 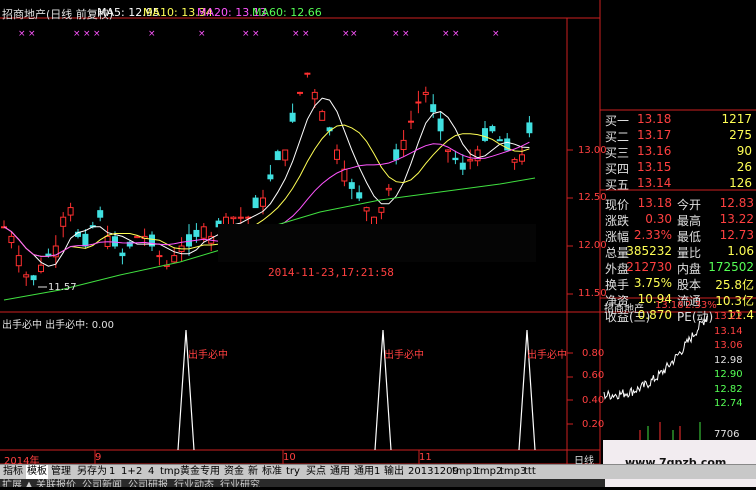 I want to click on extension-tab: 行业研究, so click(x=240, y=483).